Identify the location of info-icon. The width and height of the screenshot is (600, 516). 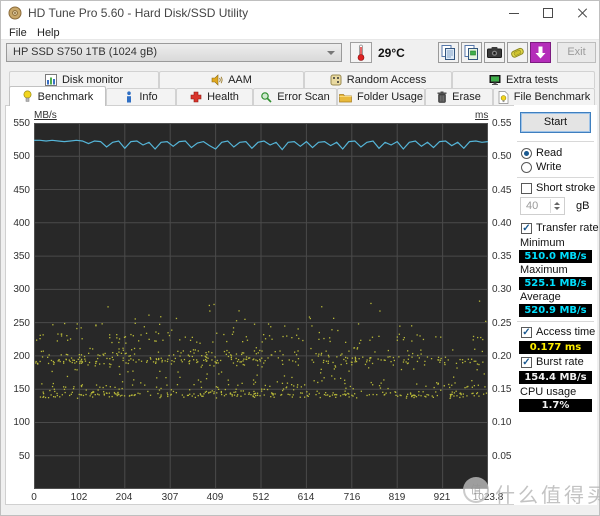
(129, 97).